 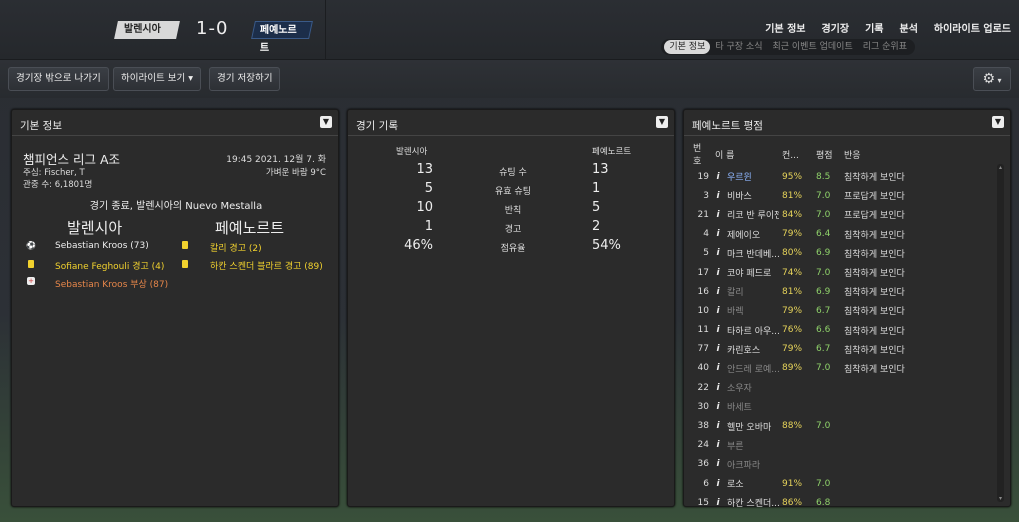 What do you see at coordinates (295, 173) in the screenshot?
I see `weather: 가벼운 바람 9°C` at bounding box center [295, 173].